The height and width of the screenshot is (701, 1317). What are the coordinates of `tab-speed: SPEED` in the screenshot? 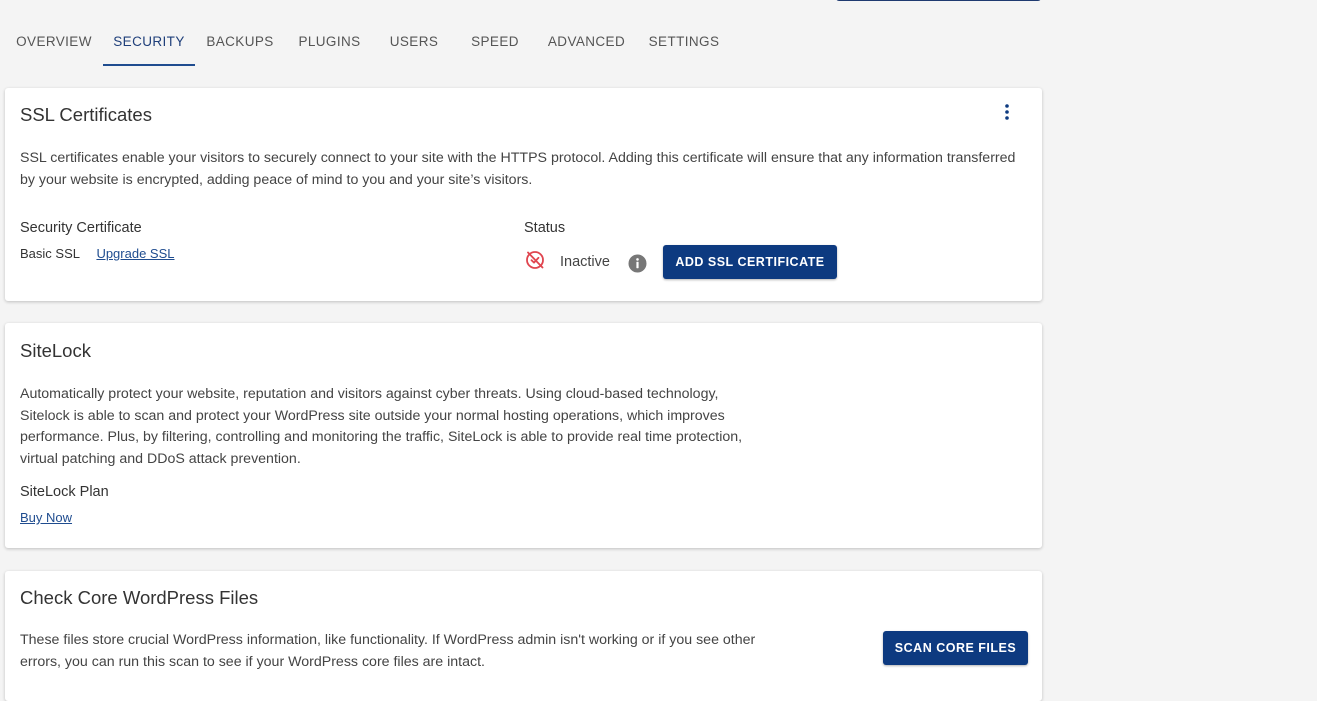 It's located at (495, 42).